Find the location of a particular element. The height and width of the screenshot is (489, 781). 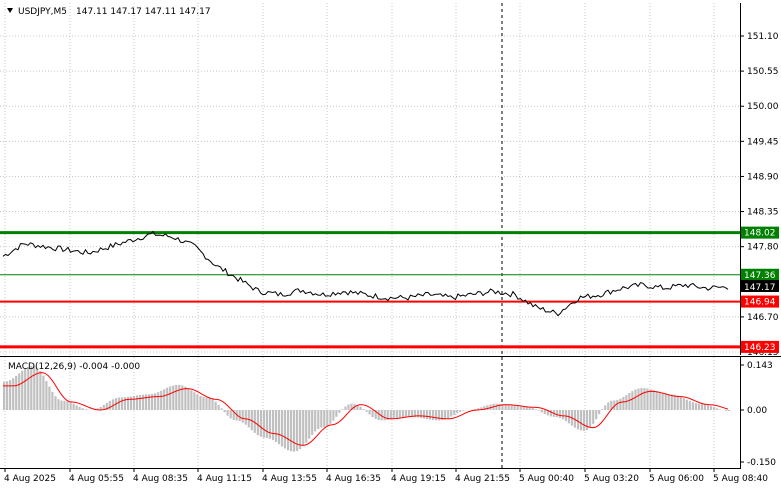

macd-tick-label: 0.143 is located at coordinates (760, 366).